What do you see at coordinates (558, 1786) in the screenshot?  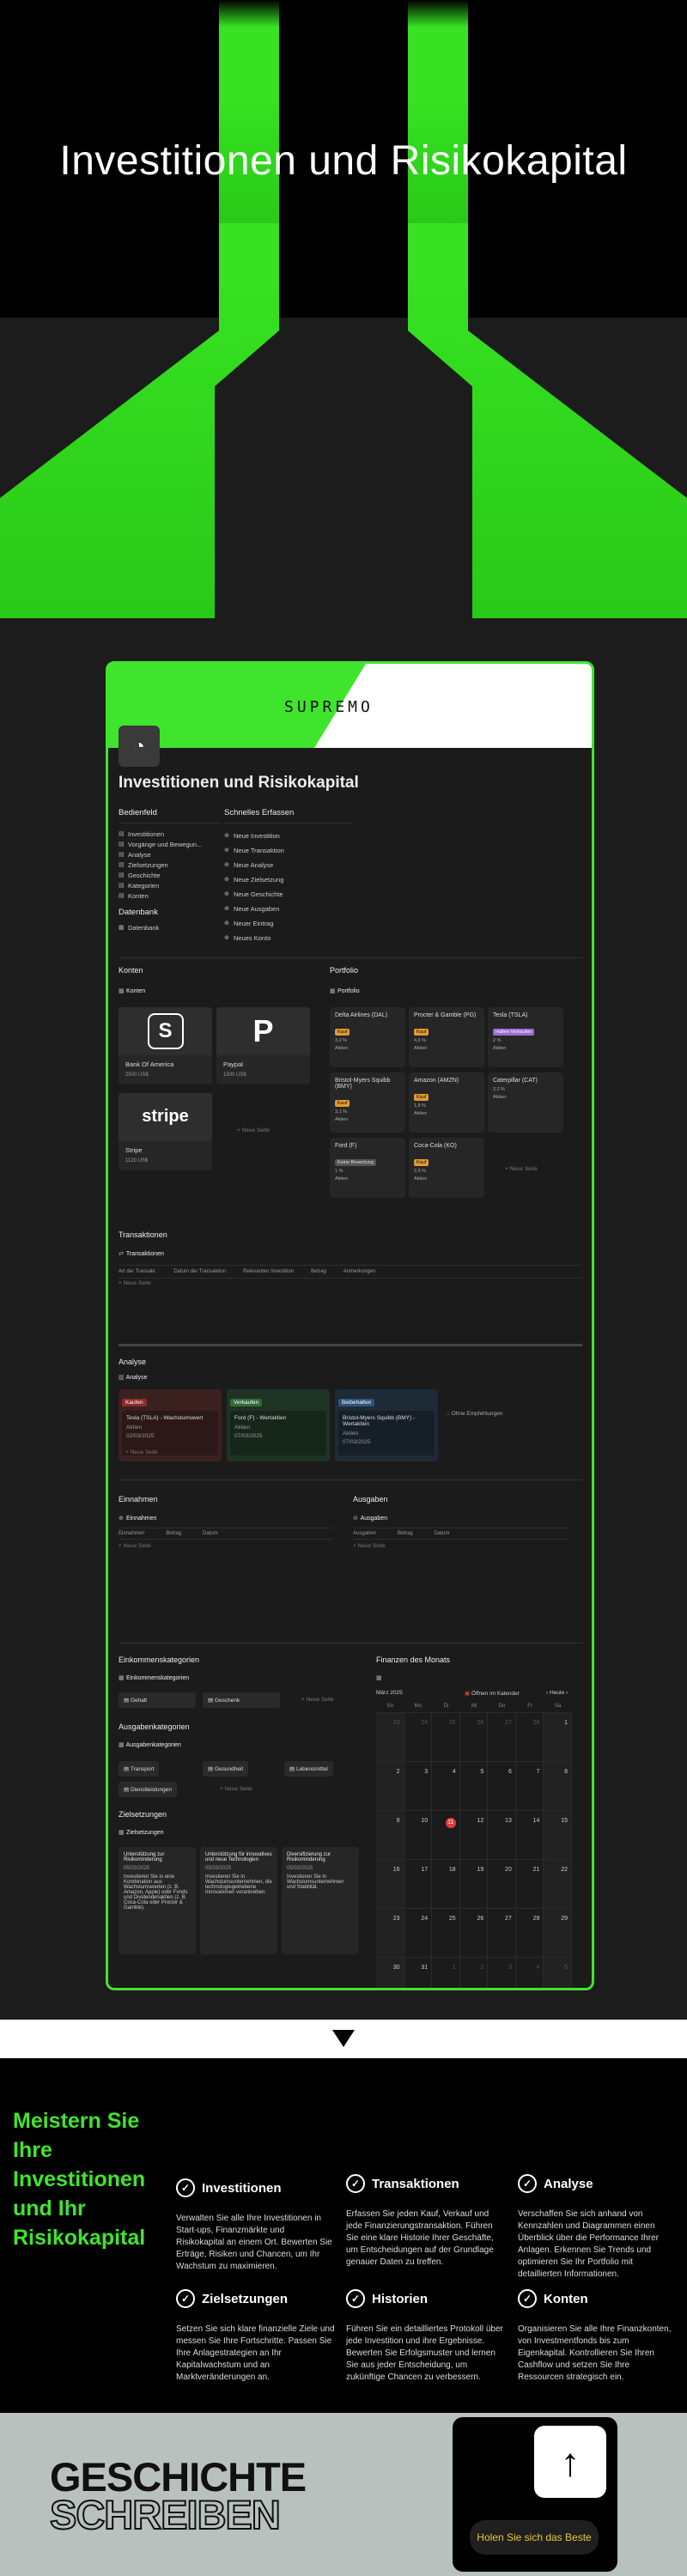 I see `calendar-day: 8` at bounding box center [558, 1786].